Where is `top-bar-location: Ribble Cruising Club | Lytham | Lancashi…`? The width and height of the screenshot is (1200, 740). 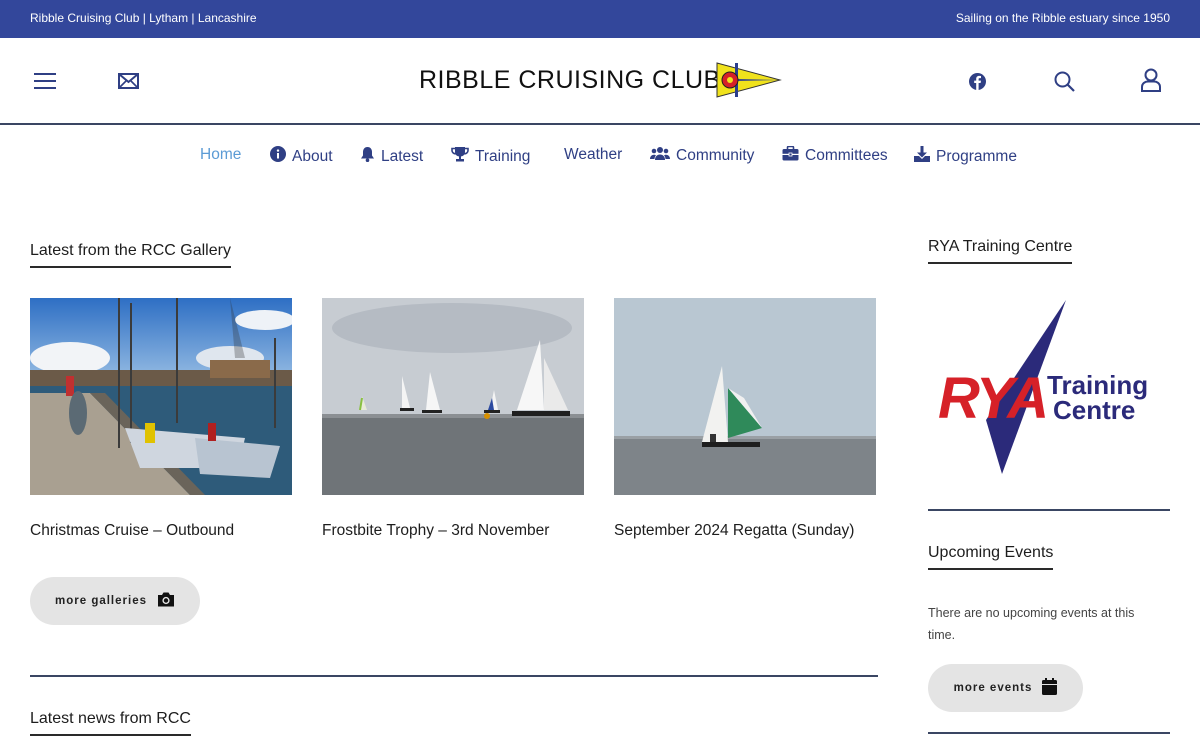 top-bar-location: Ribble Cruising Club | Lytham | Lancashi… is located at coordinates (143, 18).